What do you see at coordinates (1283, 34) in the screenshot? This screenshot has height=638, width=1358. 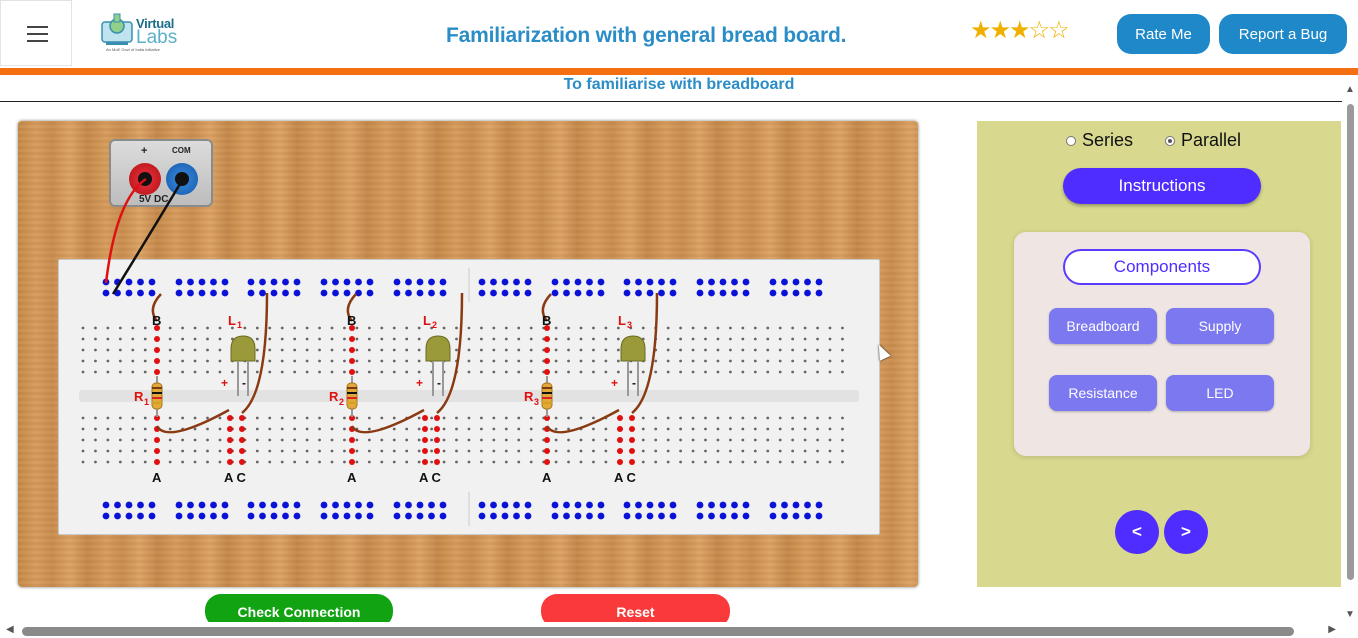 I see `report-bug-button: Report a Bug` at bounding box center [1283, 34].